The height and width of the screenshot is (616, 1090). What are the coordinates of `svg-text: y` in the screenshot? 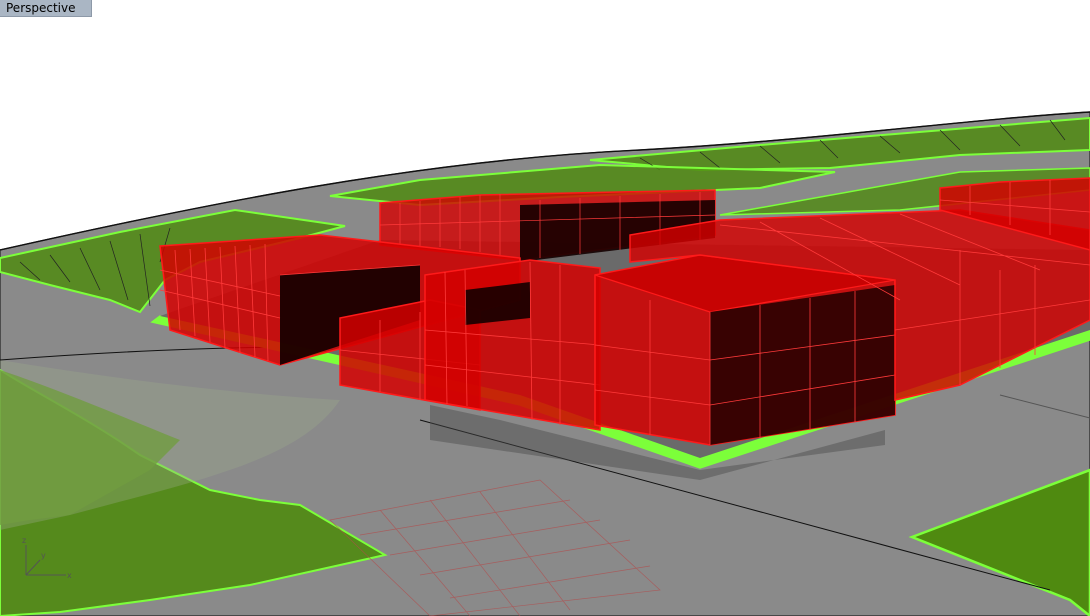 It's located at (43, 555).